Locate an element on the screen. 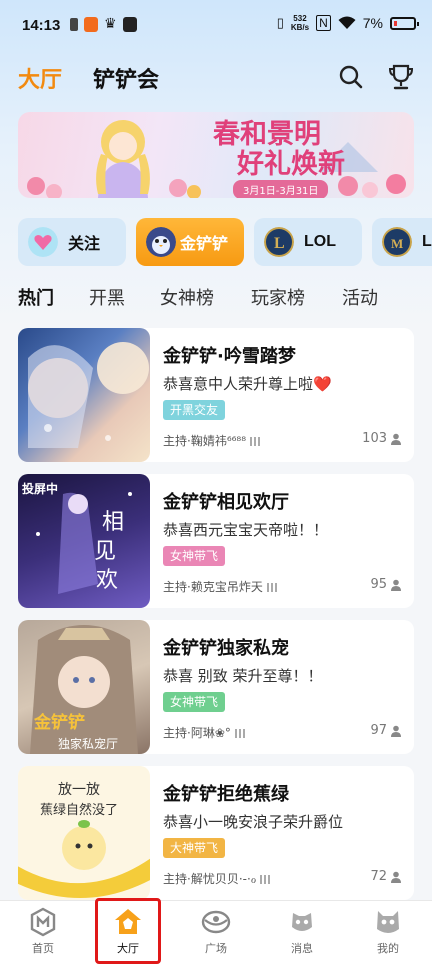  category-label: LOL is located at coordinates (320, 241).